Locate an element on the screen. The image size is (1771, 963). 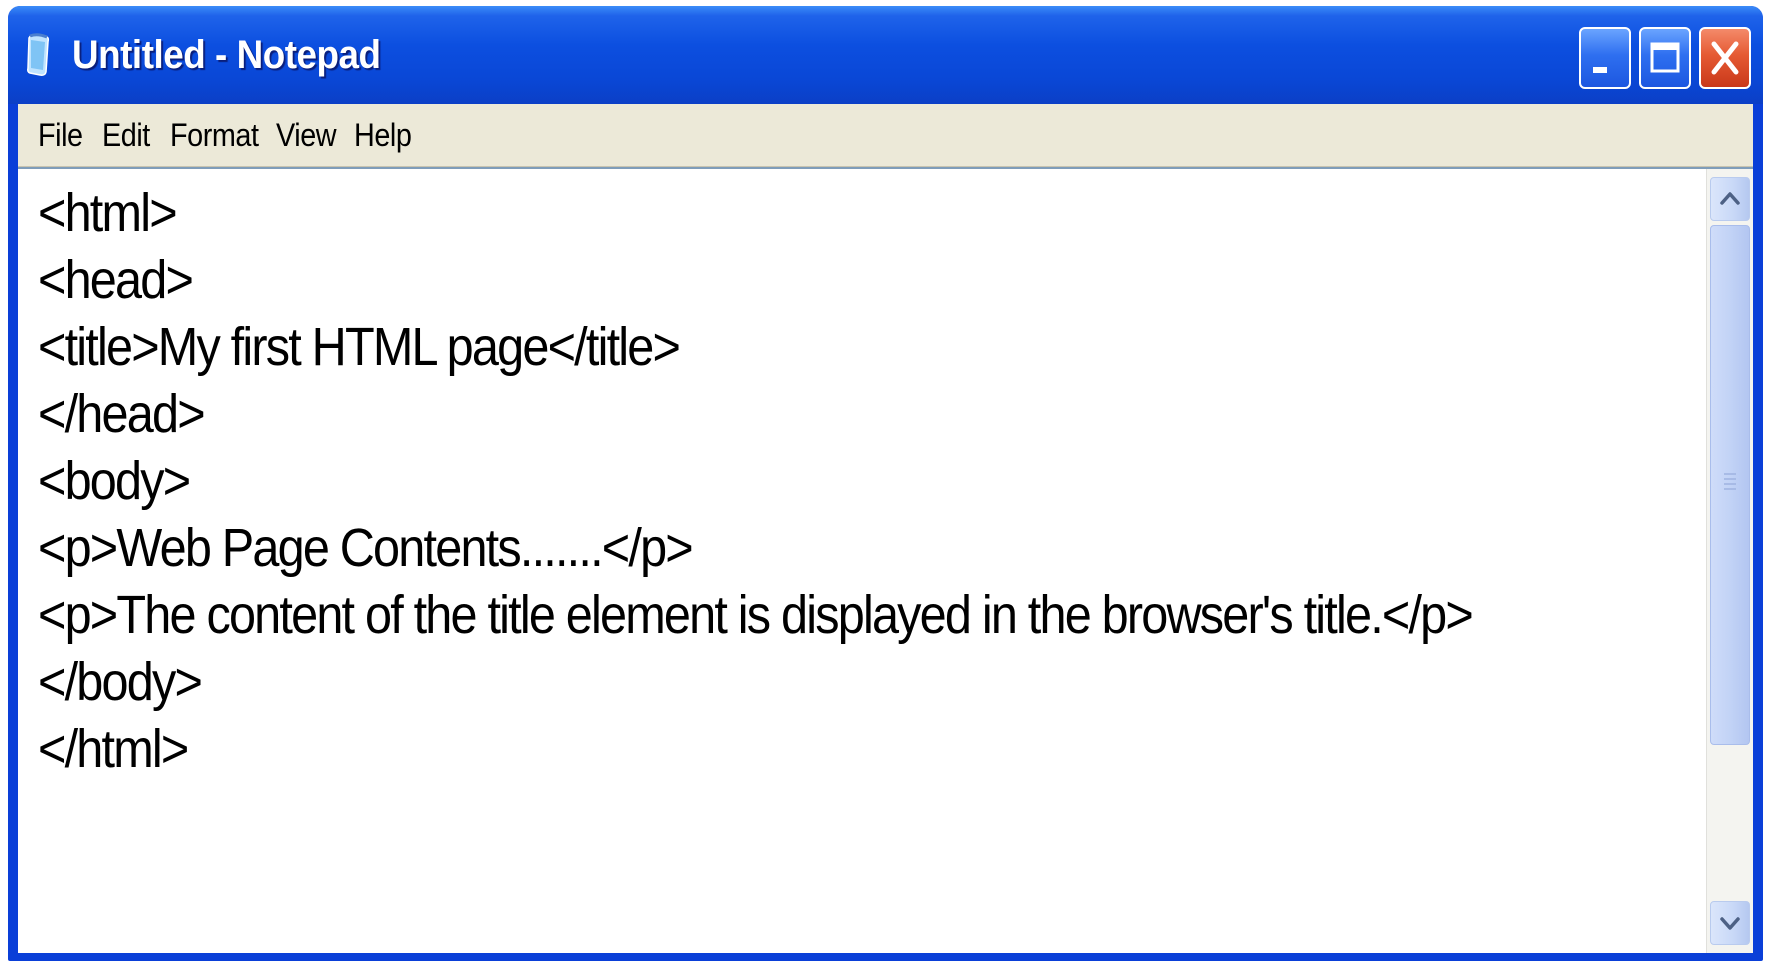
vertical-scrollbar is located at coordinates (1729, 561).